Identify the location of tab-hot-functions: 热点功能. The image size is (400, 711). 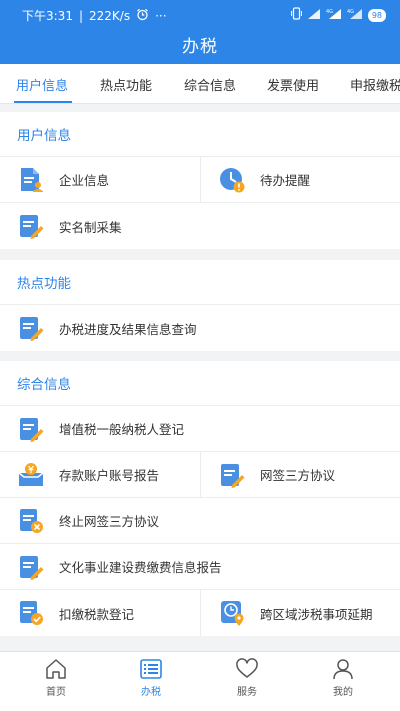
(126, 84).